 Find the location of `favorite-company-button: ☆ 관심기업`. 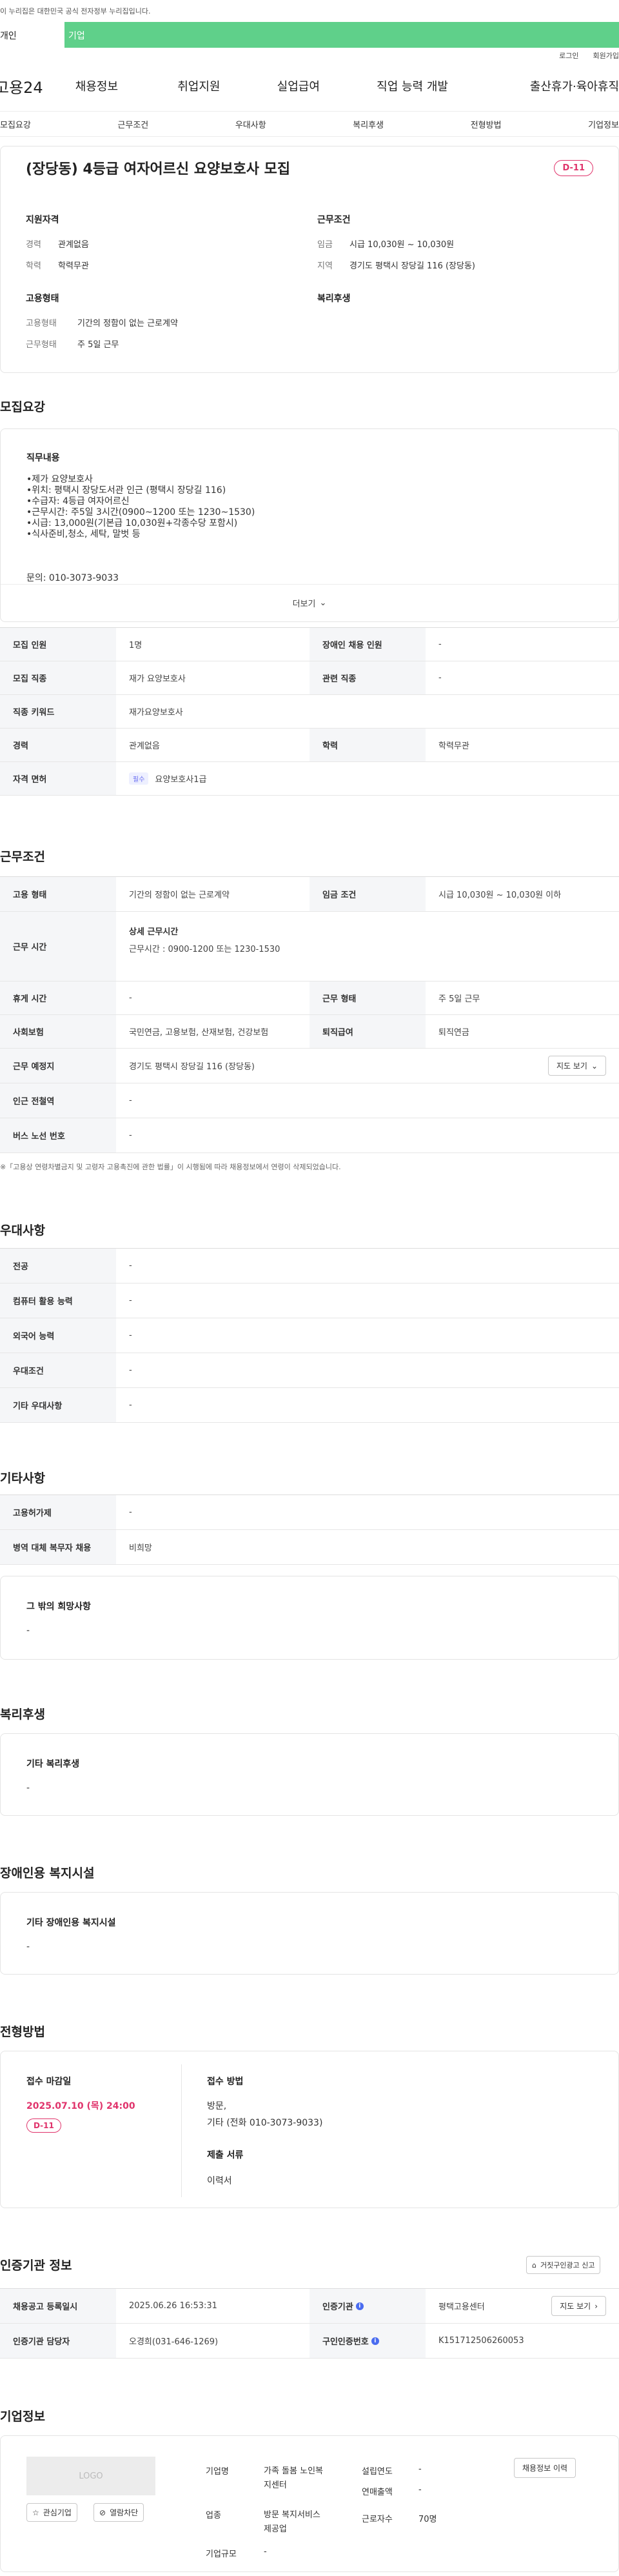

favorite-company-button: ☆ 관심기업 is located at coordinates (51, 2512).